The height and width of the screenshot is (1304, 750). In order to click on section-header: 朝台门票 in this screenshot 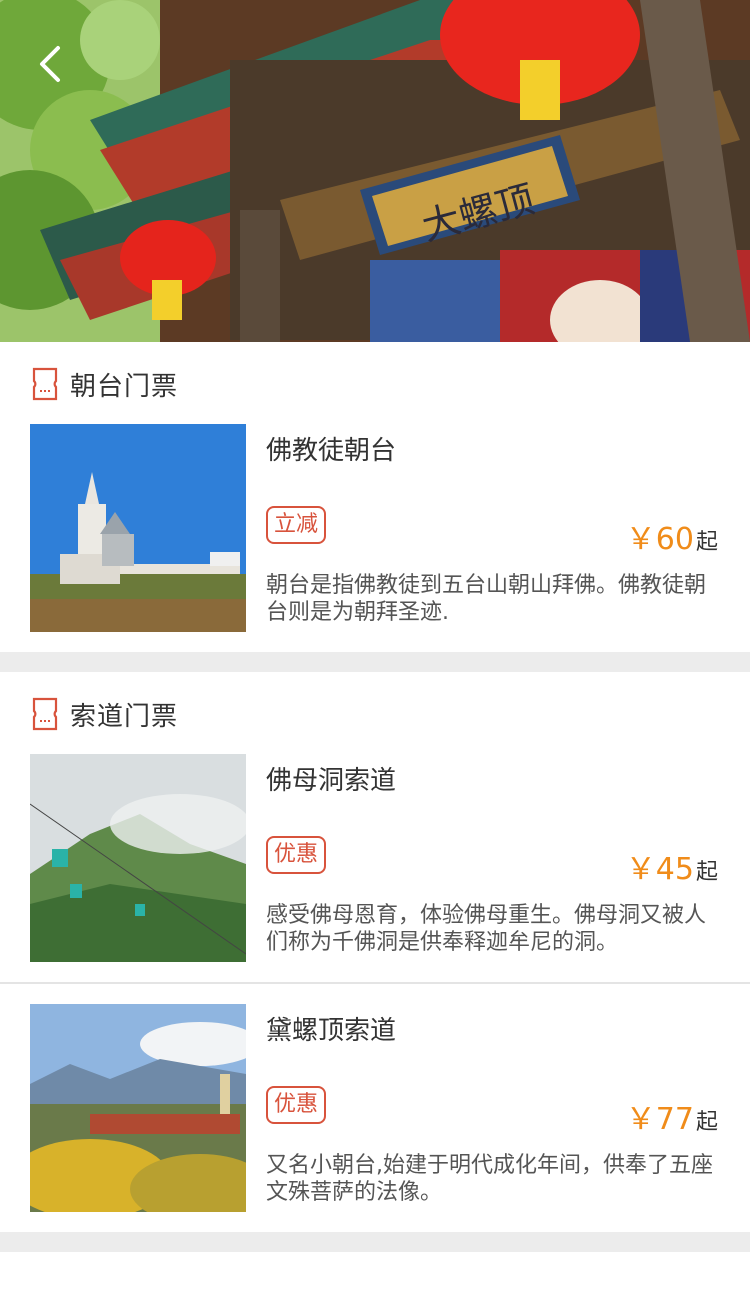, I will do `click(105, 384)`.